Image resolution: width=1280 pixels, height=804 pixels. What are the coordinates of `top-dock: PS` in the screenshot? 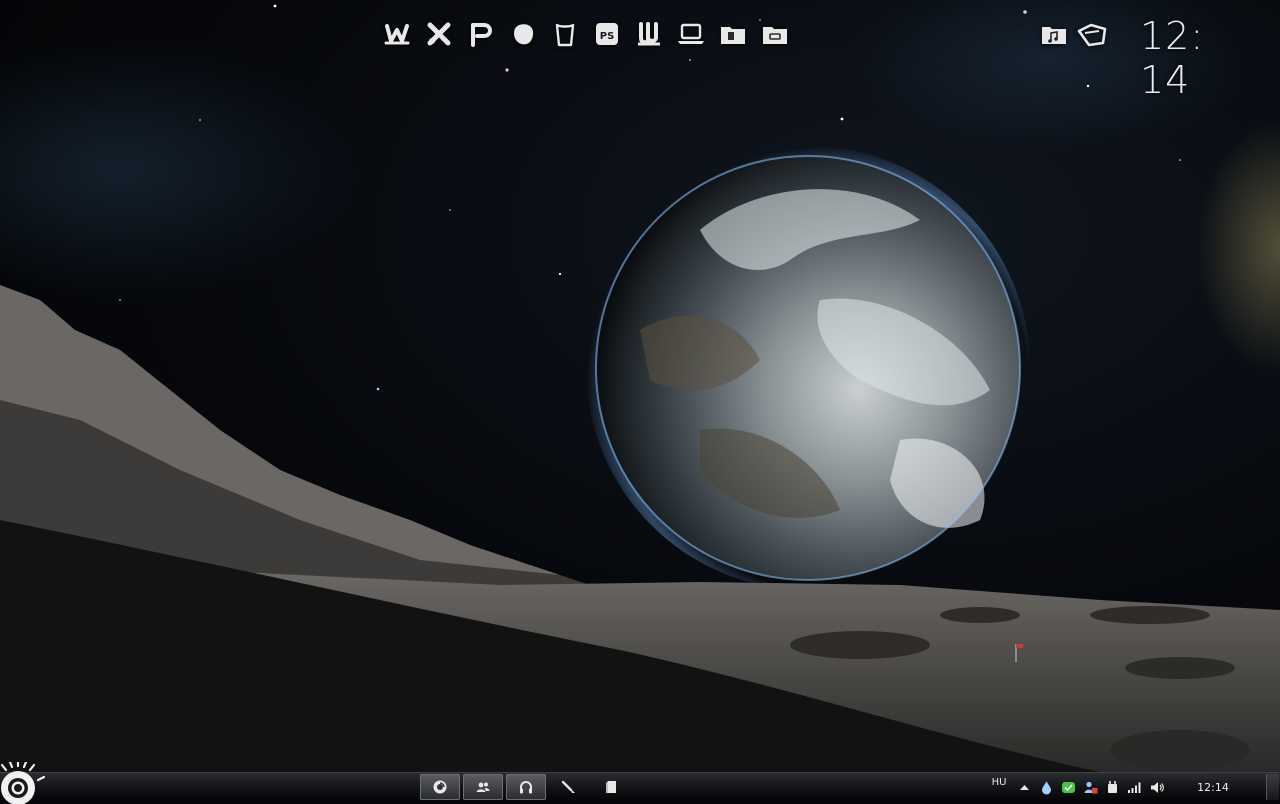 It's located at (586, 34).